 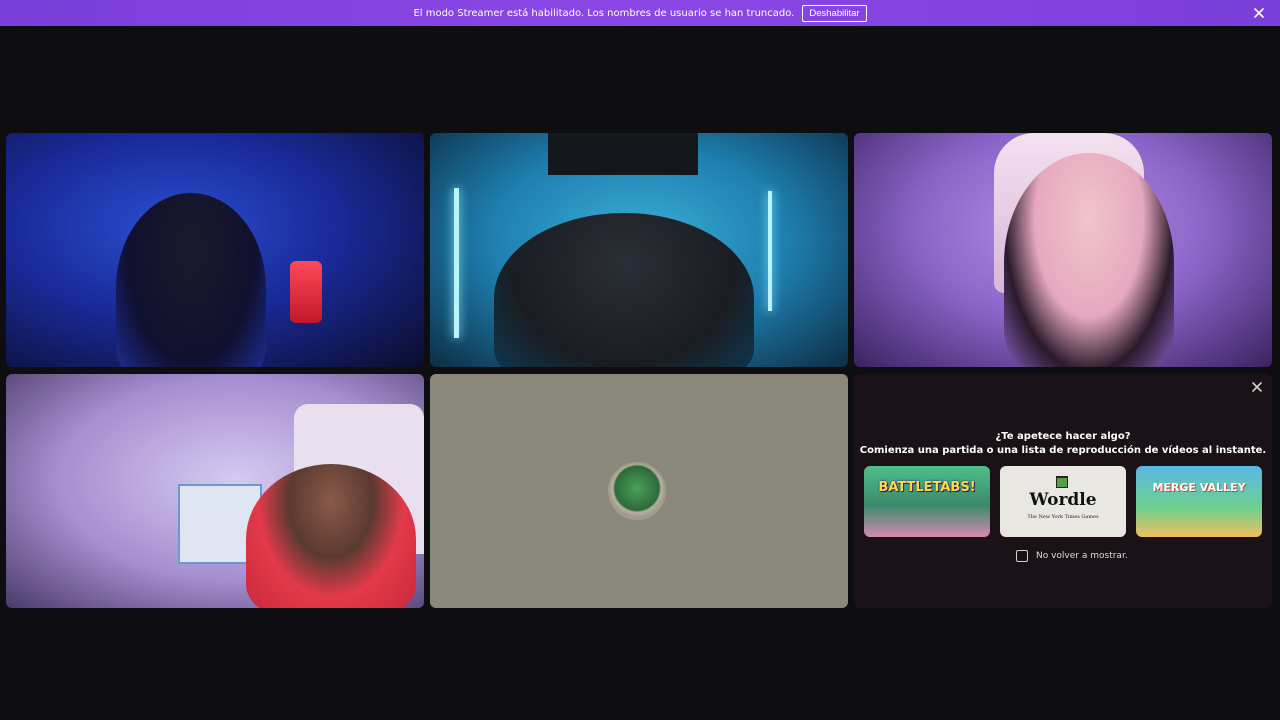 What do you see at coordinates (1063, 436) in the screenshot?
I see `activity-title-line1: ¿Te apetece hacer algo?` at bounding box center [1063, 436].